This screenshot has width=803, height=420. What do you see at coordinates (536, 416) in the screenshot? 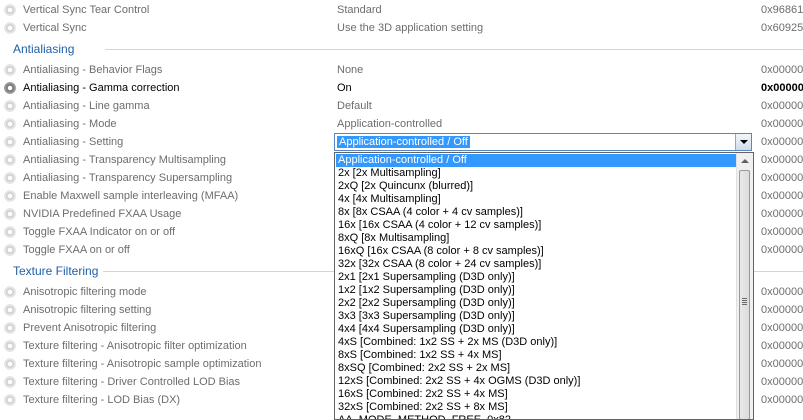
I see `dropdown-option: AA_MODE_METHOD_FREE_0x82` at bounding box center [536, 416].